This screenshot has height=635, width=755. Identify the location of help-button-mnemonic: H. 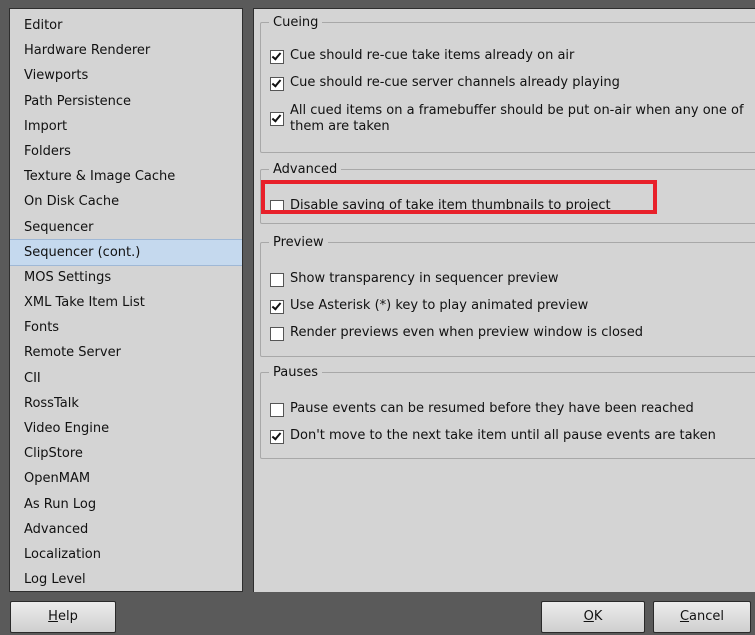
(53, 616).